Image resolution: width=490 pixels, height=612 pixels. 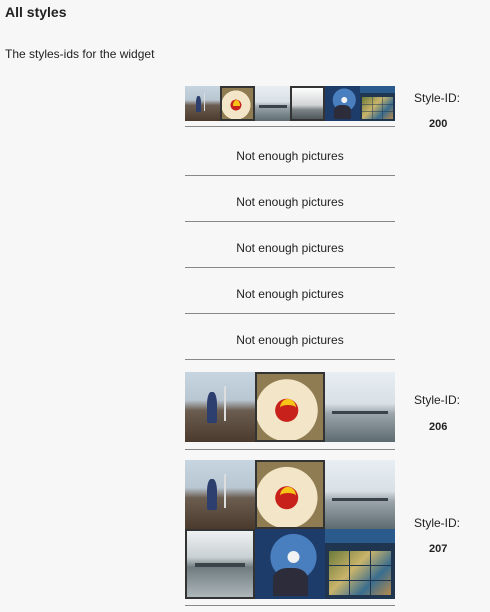 I want to click on thumbnail-dock, so click(x=220, y=564).